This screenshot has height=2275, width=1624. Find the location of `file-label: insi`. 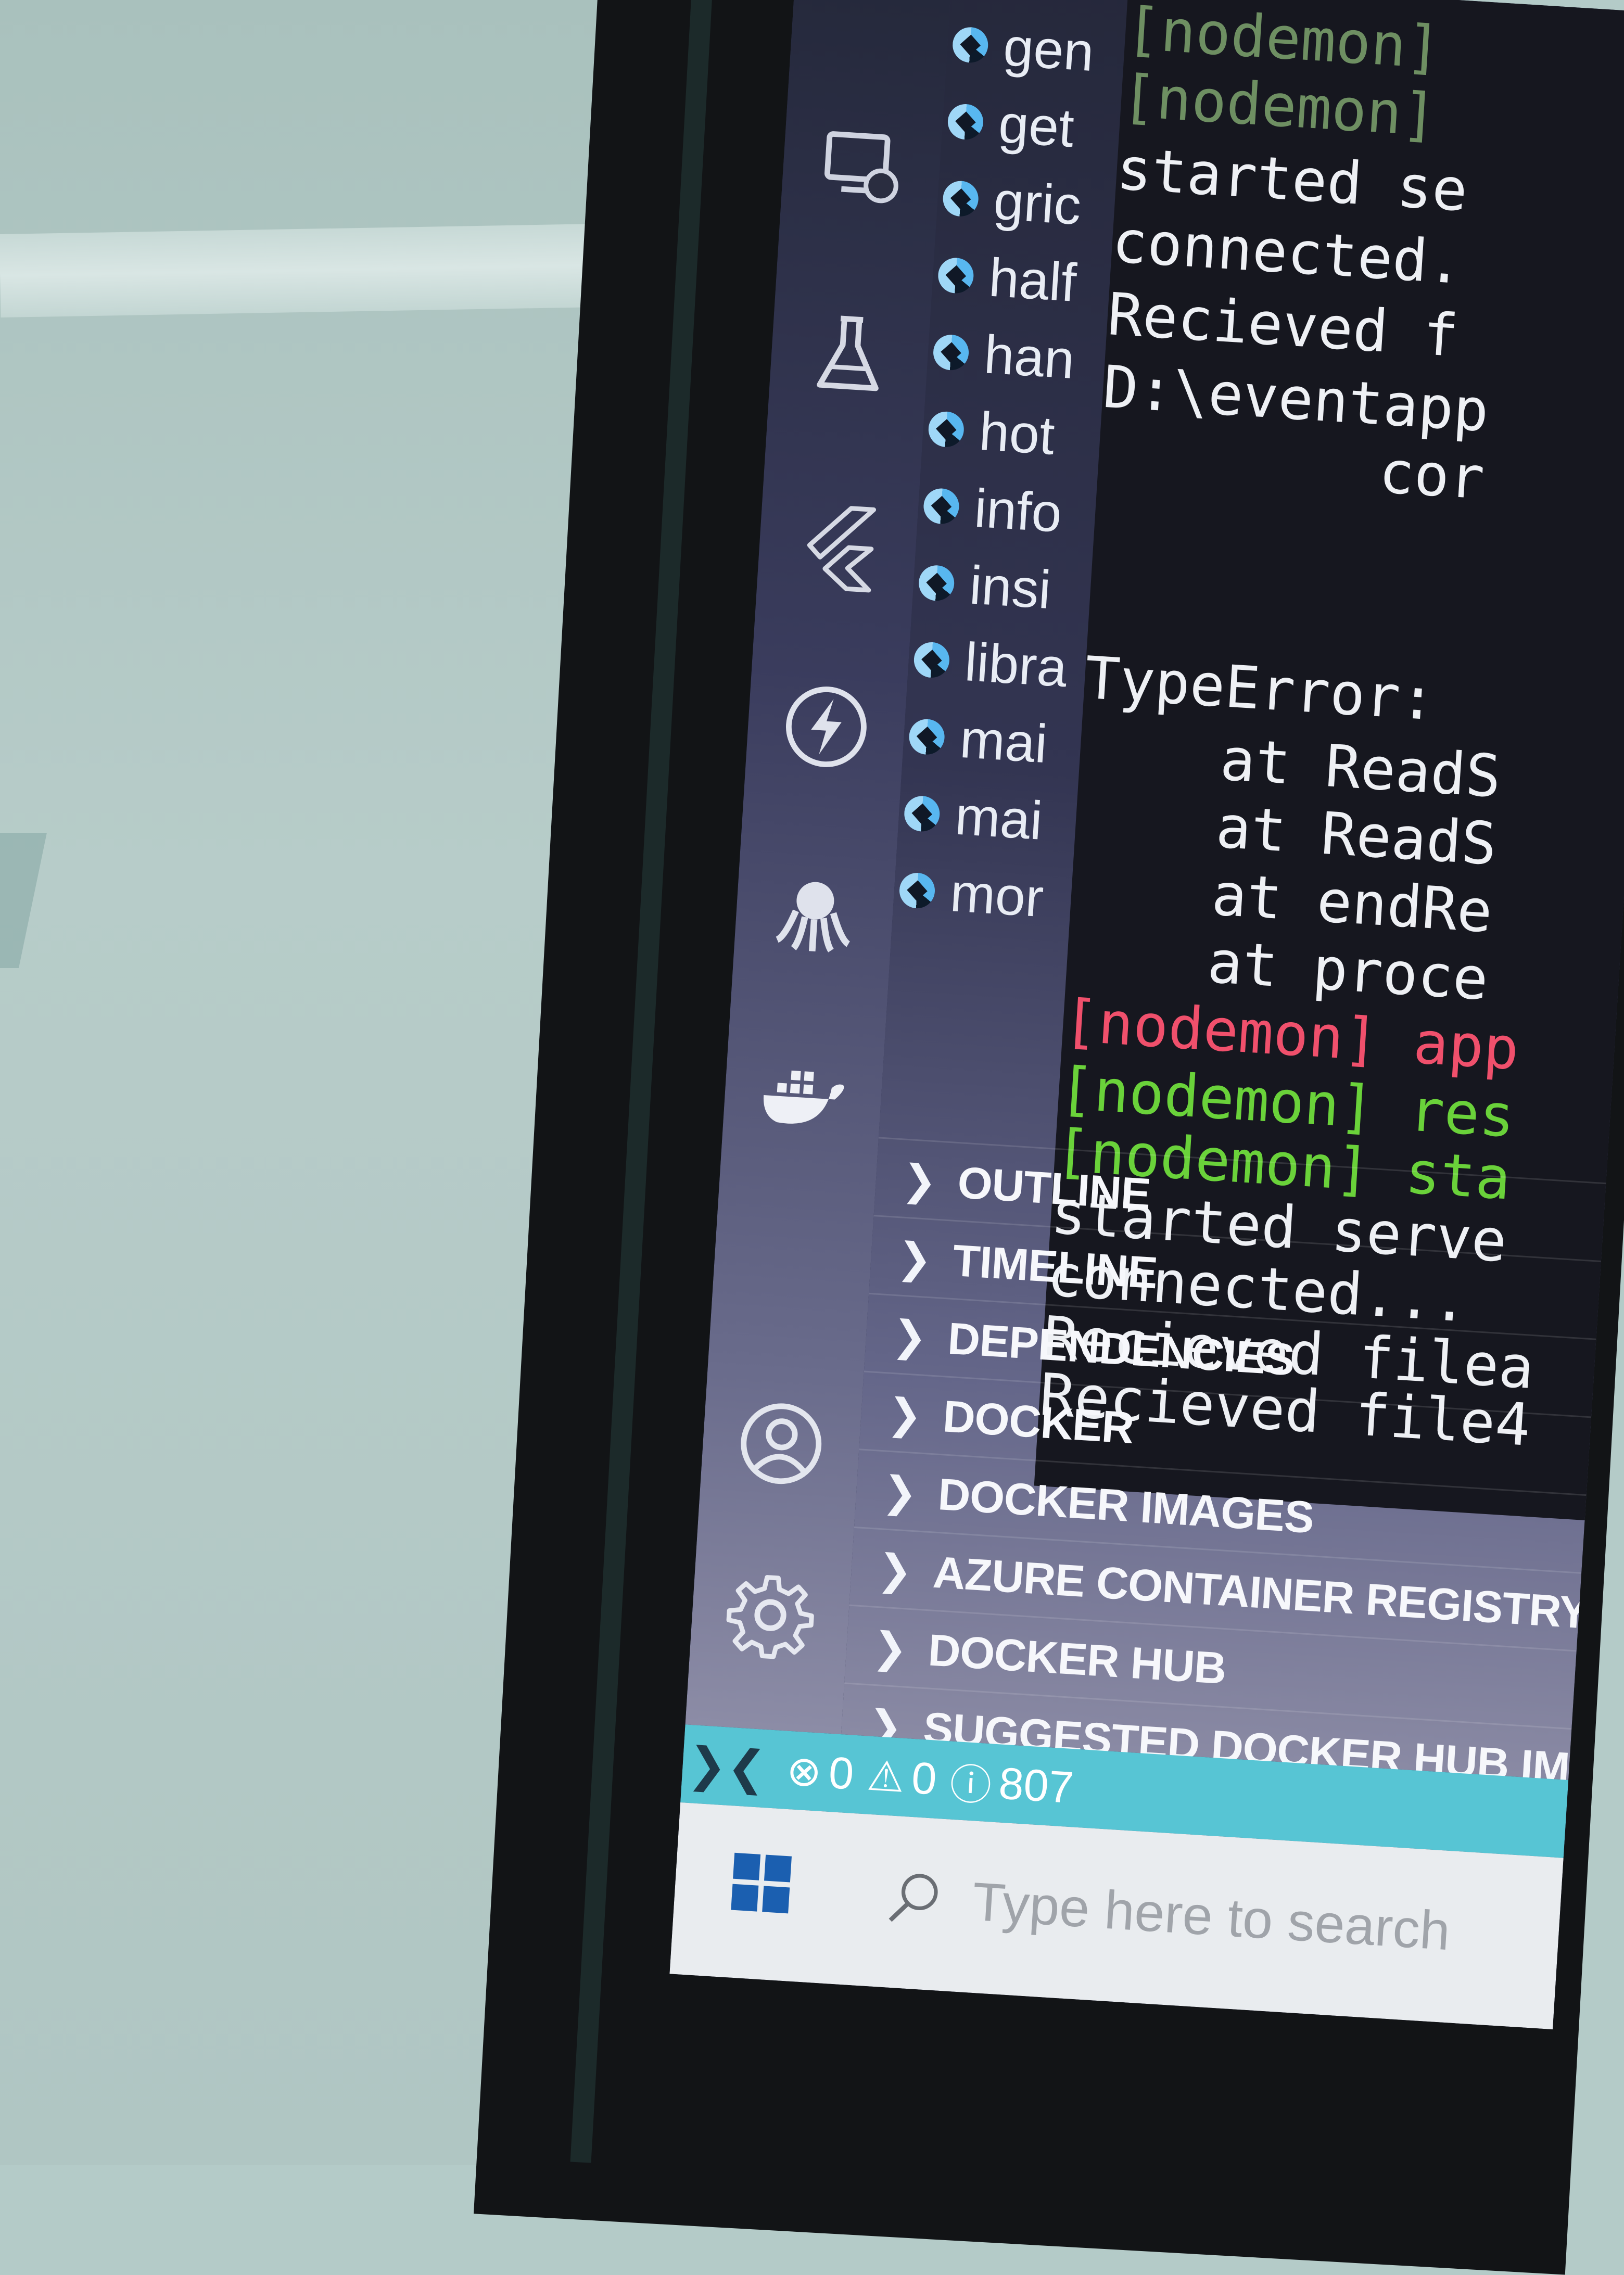

file-label: insi is located at coordinates (1011, 587).